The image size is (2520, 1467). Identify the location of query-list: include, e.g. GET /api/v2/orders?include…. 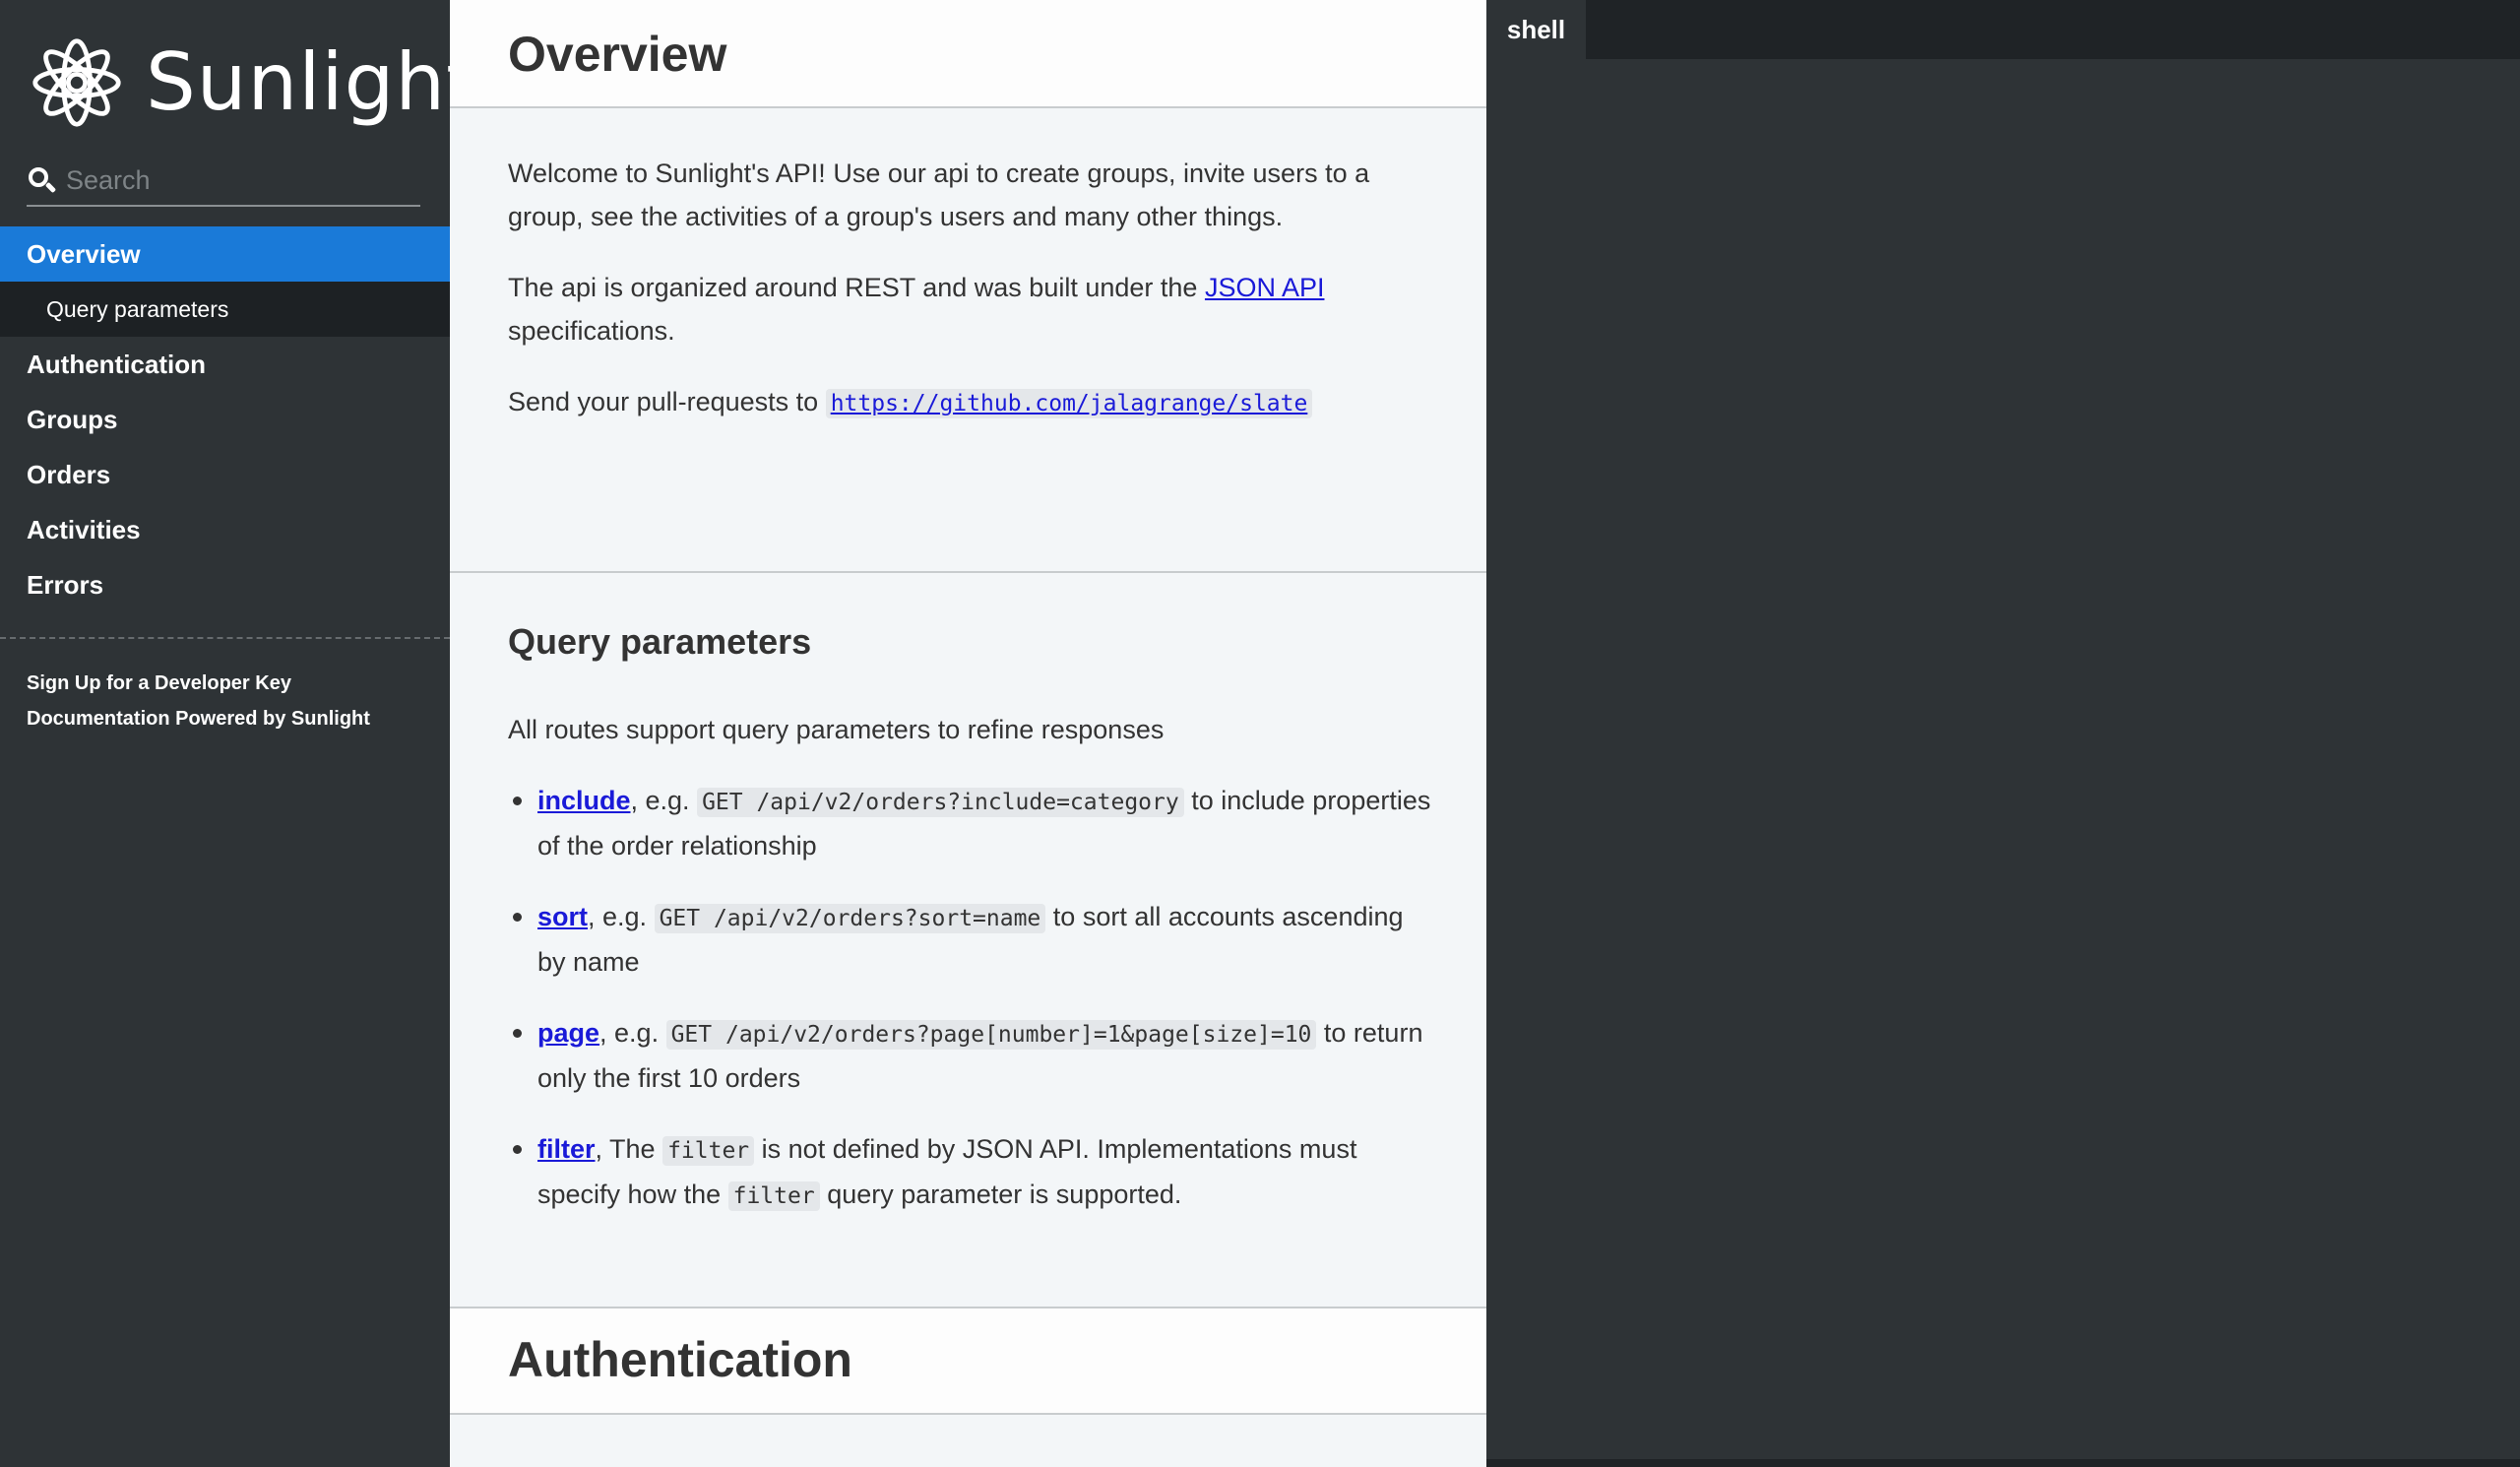
(970, 998).